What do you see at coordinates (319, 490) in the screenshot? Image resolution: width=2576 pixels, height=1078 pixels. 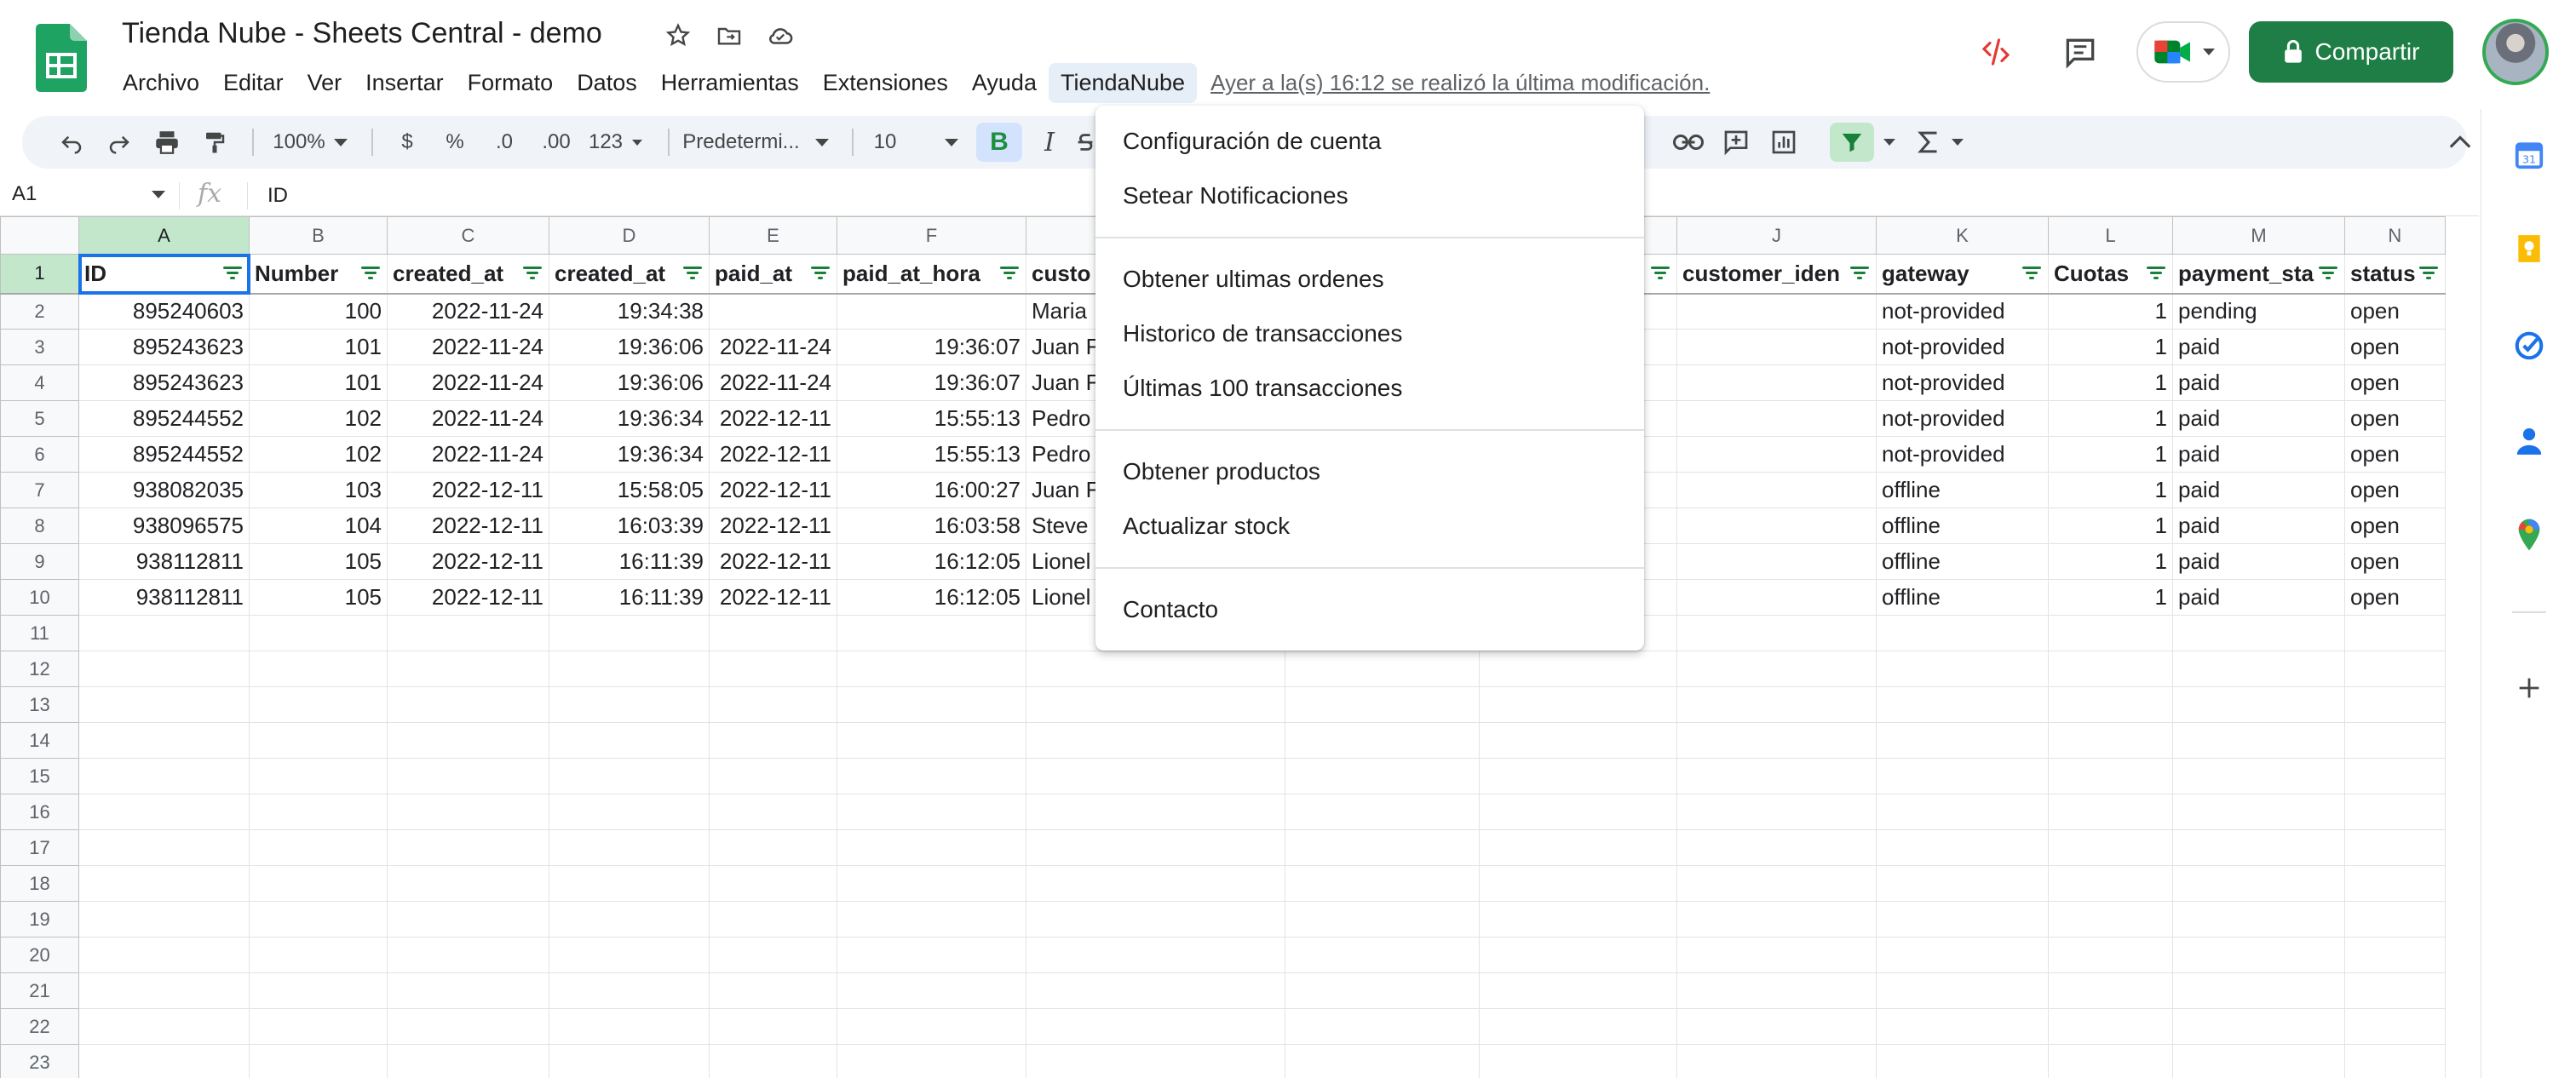 I see `cell: 103` at bounding box center [319, 490].